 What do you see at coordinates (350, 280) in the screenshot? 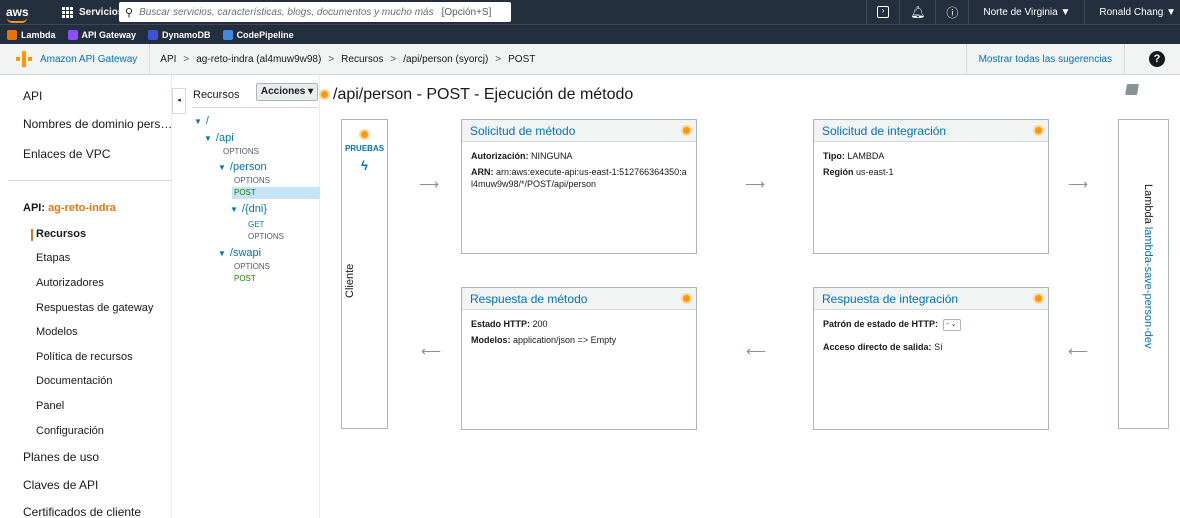
I see `client-label: Cliente` at bounding box center [350, 280].